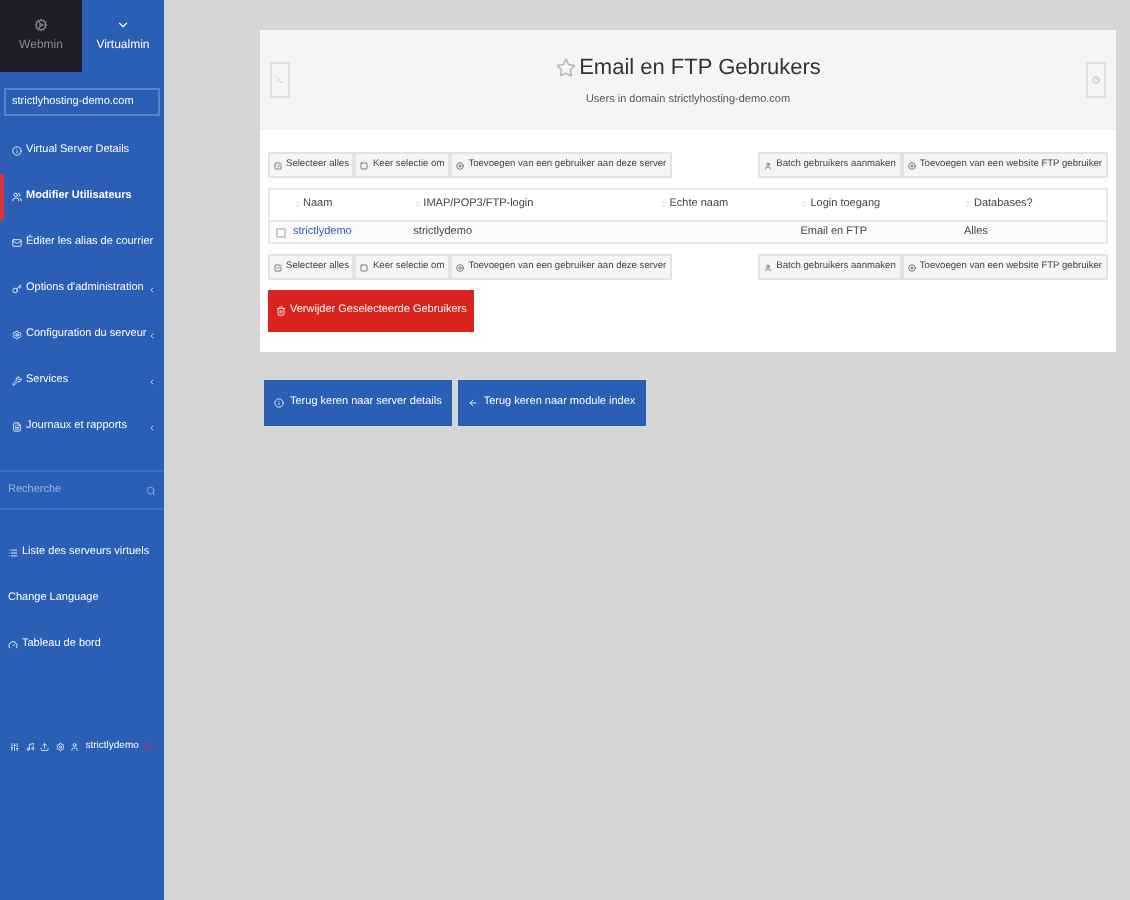 The height and width of the screenshot is (900, 1130). What do you see at coordinates (700, 68) in the screenshot?
I see `panel-title: Email en FTP Gebrukers` at bounding box center [700, 68].